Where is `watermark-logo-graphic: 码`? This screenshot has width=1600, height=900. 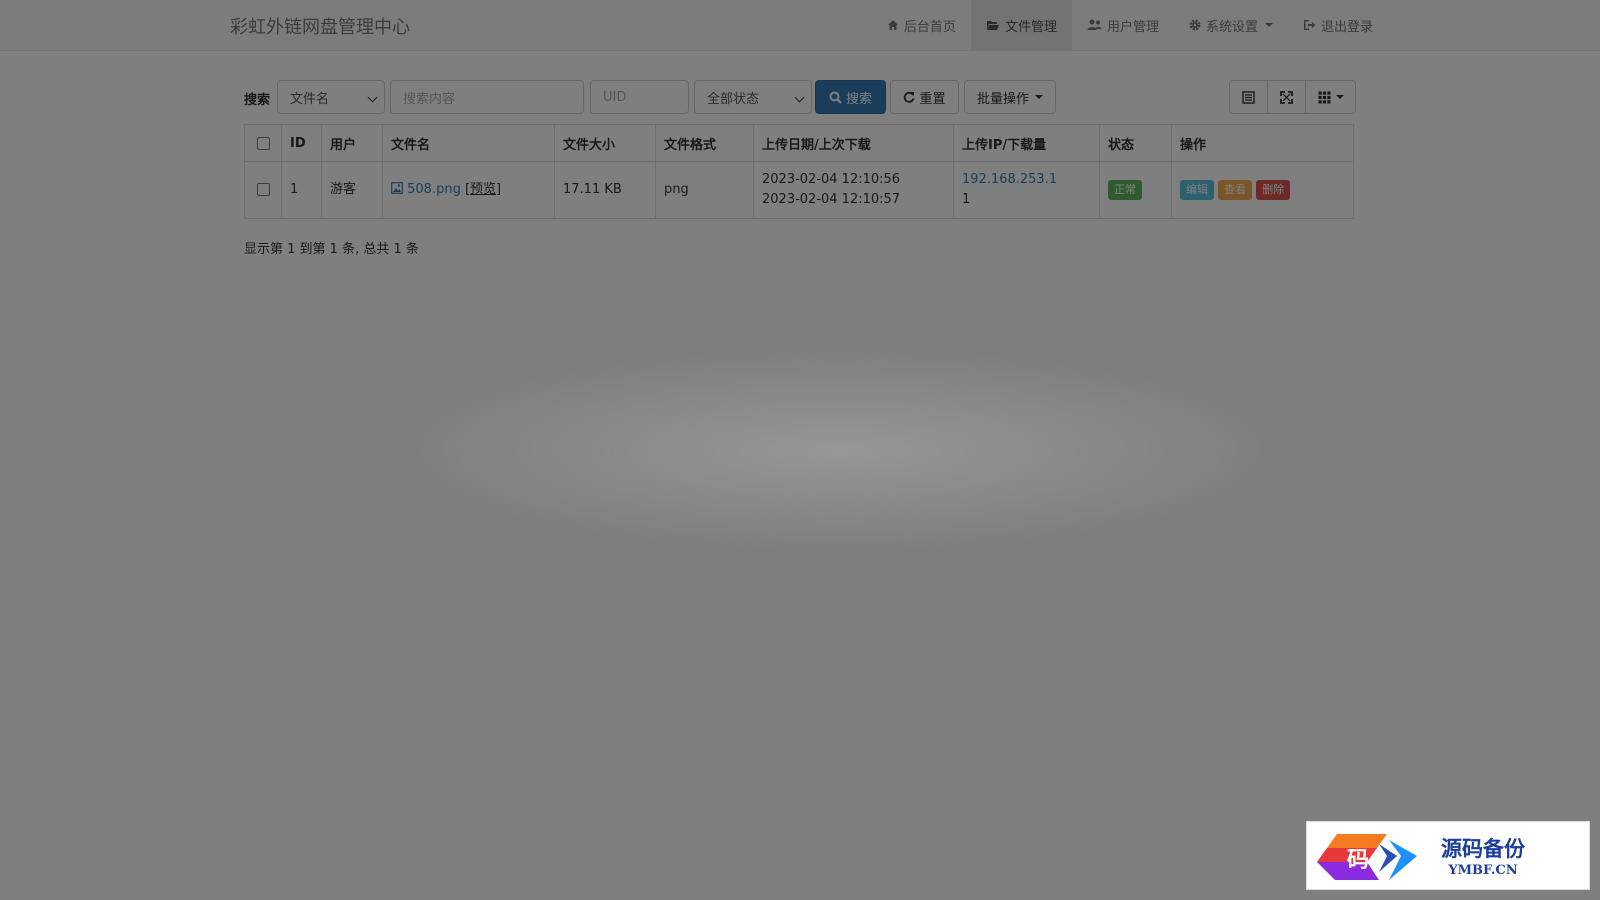 watermark-logo-graphic: 码 is located at coordinates (1367, 856).